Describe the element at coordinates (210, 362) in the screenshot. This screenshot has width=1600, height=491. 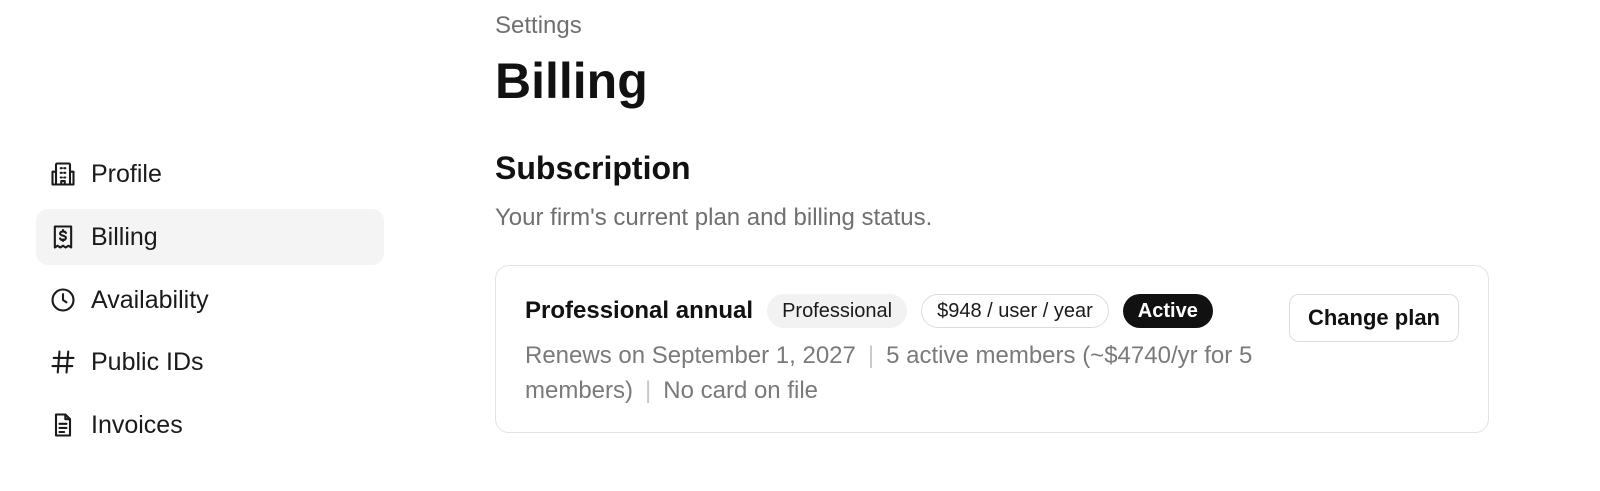
I see `sidebar-item-public-ids: Public IDs` at that location.